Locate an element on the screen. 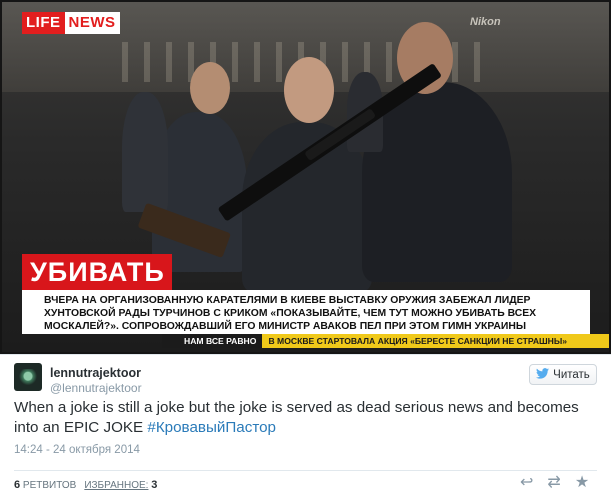 This screenshot has height=496, width=611. tweet-actions: ↩ ⇄ ★ is located at coordinates (554, 483).